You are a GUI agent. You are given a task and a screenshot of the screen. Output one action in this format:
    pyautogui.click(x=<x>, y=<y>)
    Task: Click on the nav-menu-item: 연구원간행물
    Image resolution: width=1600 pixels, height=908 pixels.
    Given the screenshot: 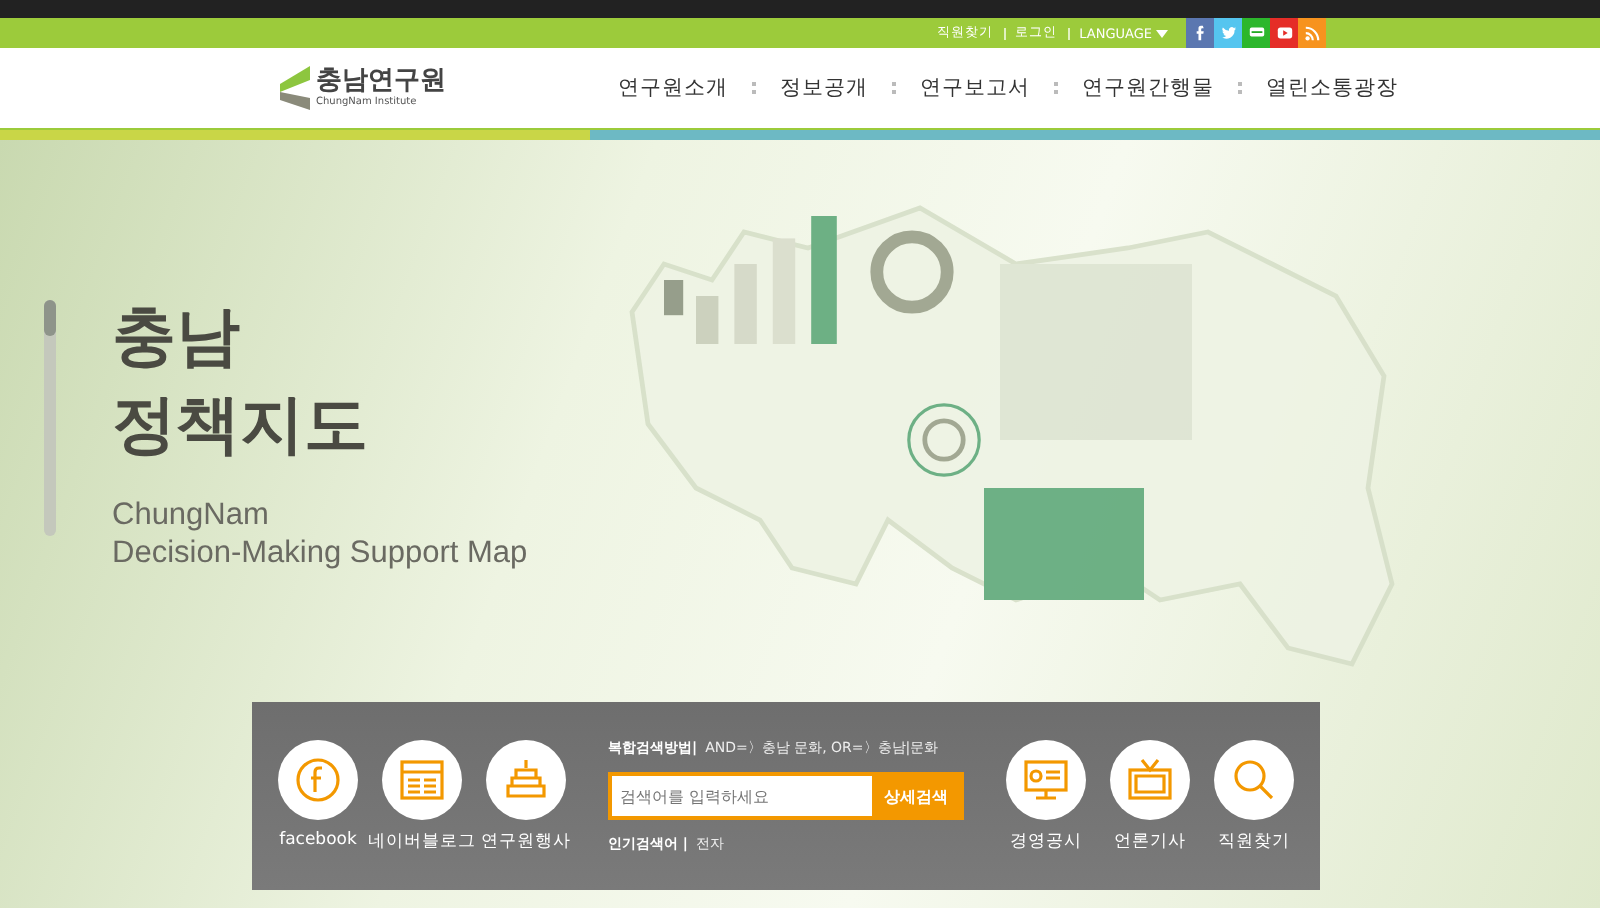 What is the action you would take?
    pyautogui.click(x=1148, y=88)
    